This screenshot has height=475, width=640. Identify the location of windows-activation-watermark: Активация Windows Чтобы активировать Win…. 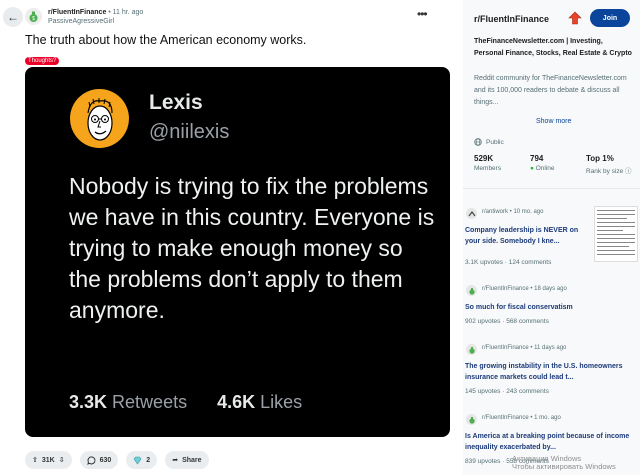
(564, 463).